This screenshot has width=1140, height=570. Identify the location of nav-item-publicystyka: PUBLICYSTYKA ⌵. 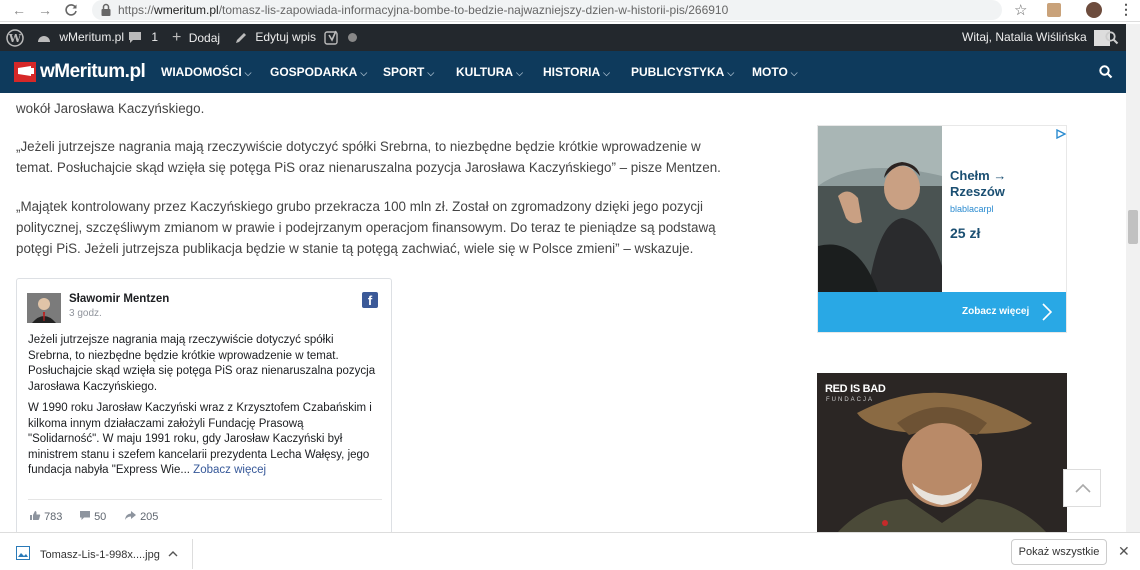
(682, 72).